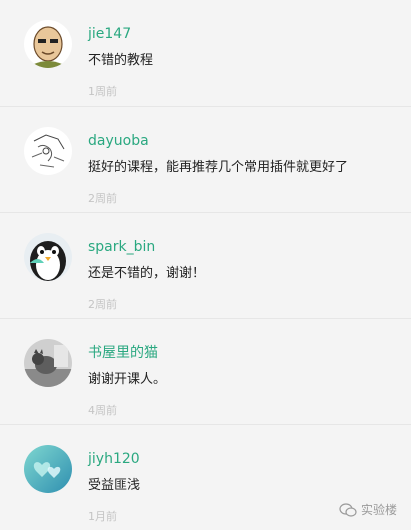  Describe the element at coordinates (48, 469) in the screenshot. I see `avatar-hearts-icon` at that location.